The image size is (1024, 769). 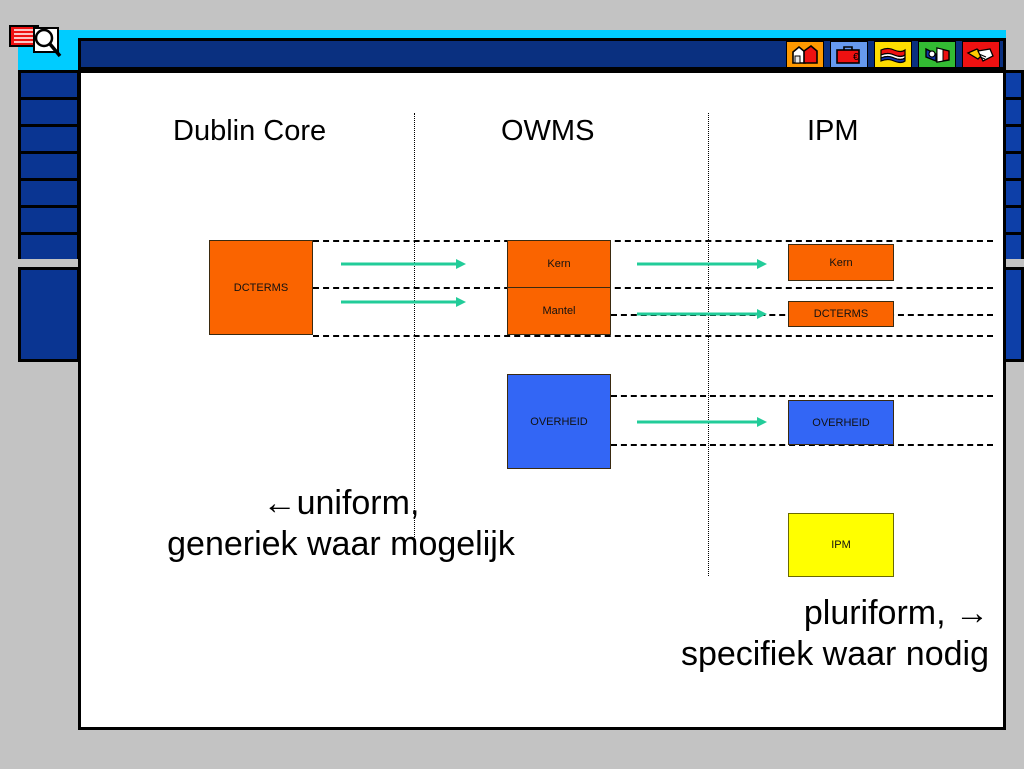 I want to click on building-icon-button, so click(x=805, y=54).